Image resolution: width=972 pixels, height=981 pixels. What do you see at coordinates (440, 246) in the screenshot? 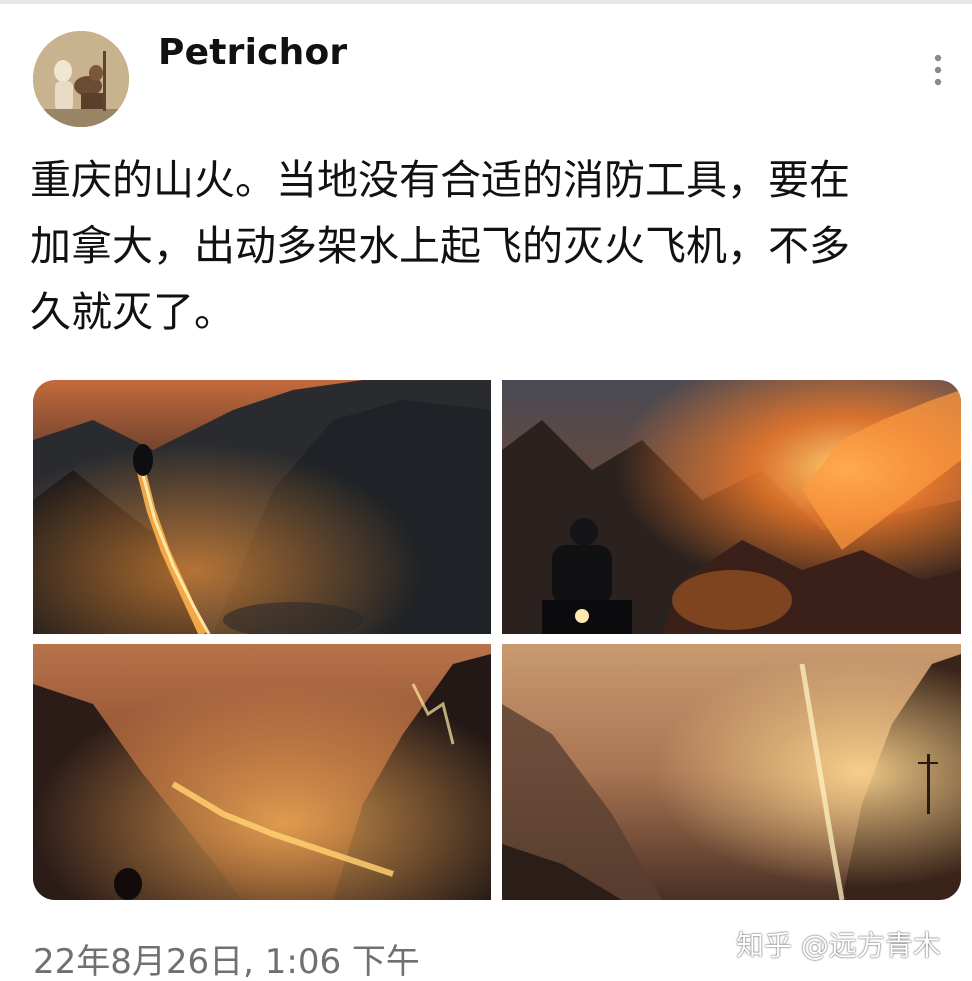
I see `post-text-line: 加拿大，出动多架水上起飞的灭火飞机，不多` at bounding box center [440, 246].